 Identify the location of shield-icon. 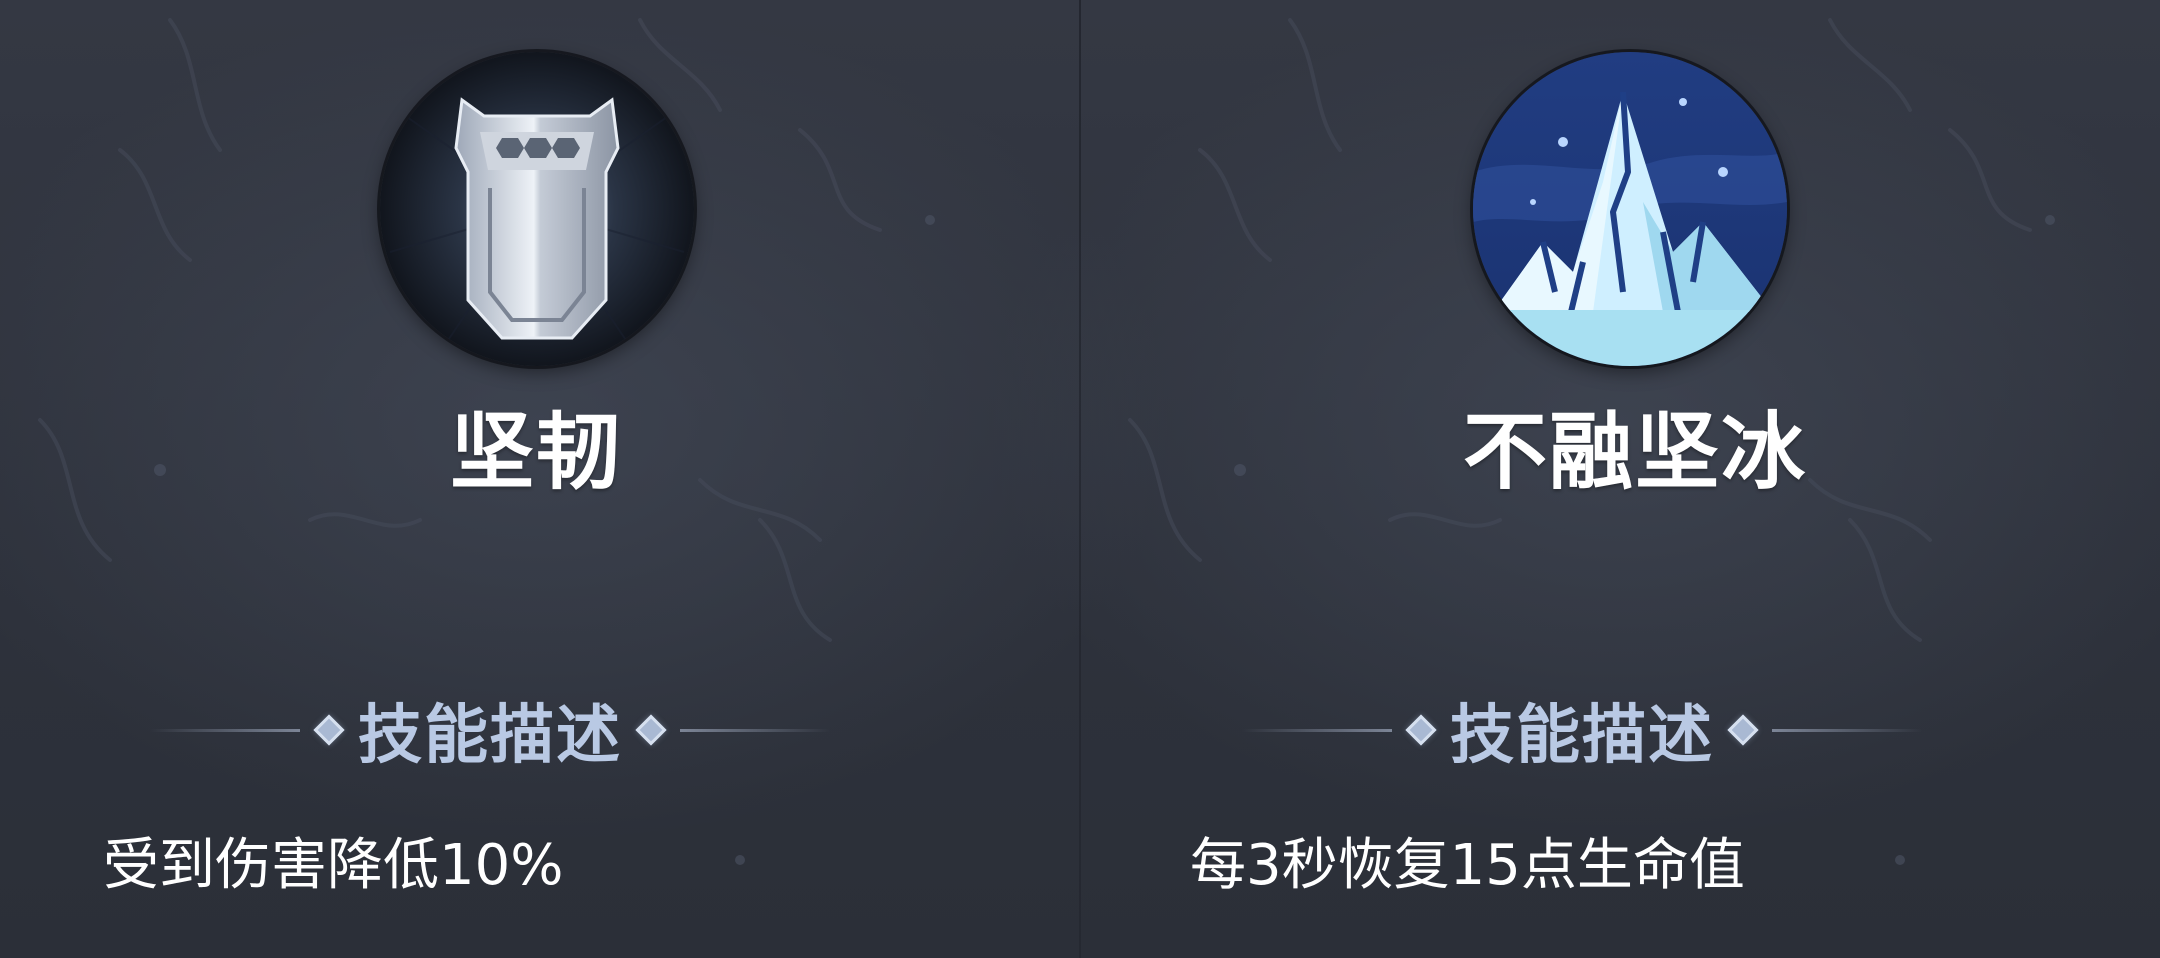
(537, 209).